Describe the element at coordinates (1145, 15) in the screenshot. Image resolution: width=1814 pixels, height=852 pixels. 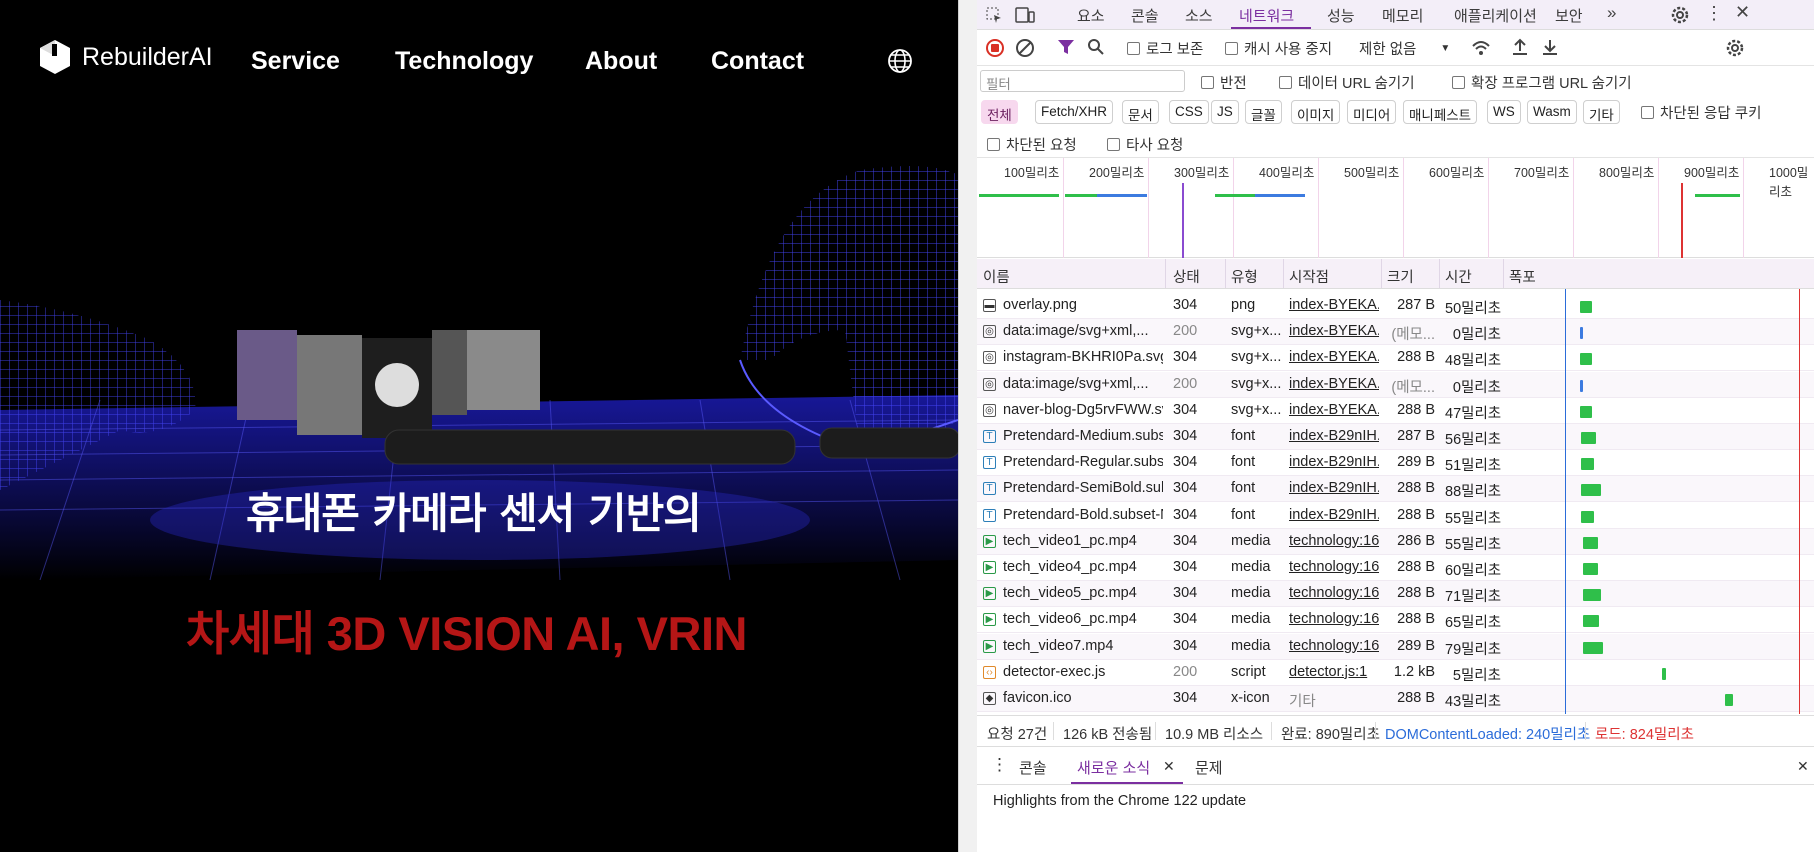
I see `tab-console: 콘솔` at that location.